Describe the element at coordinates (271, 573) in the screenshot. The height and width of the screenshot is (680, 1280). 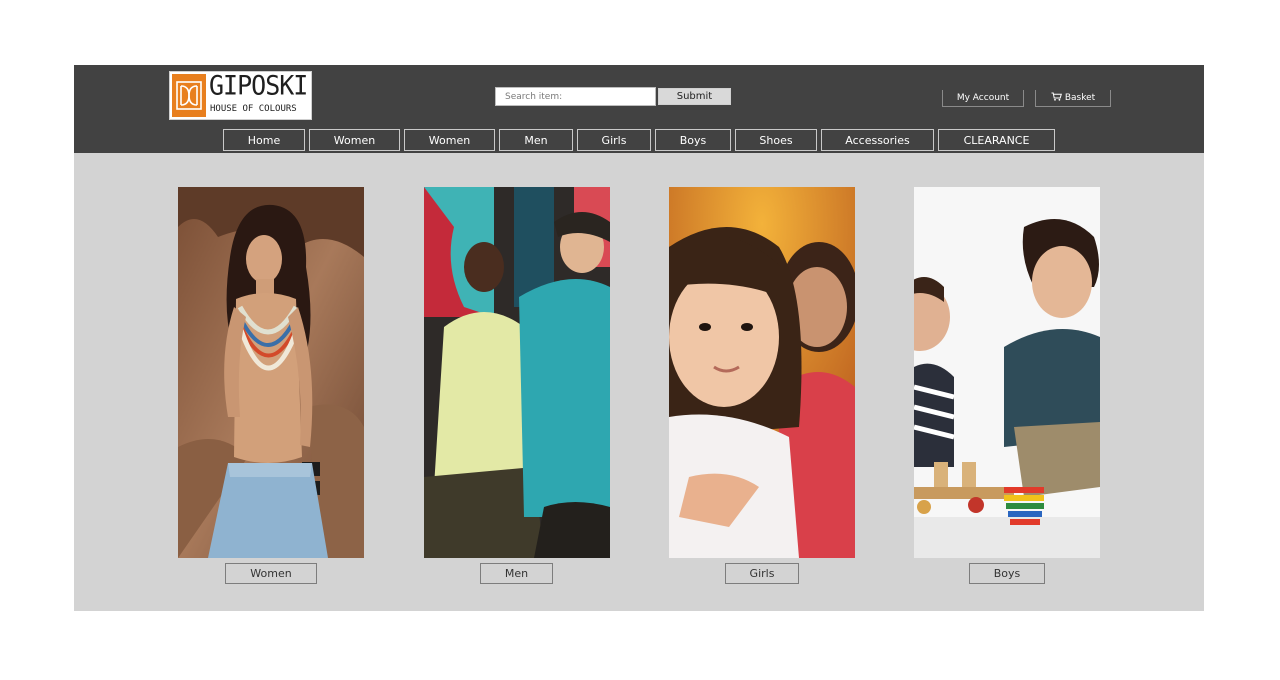
I see `category-button-women: Women` at that location.